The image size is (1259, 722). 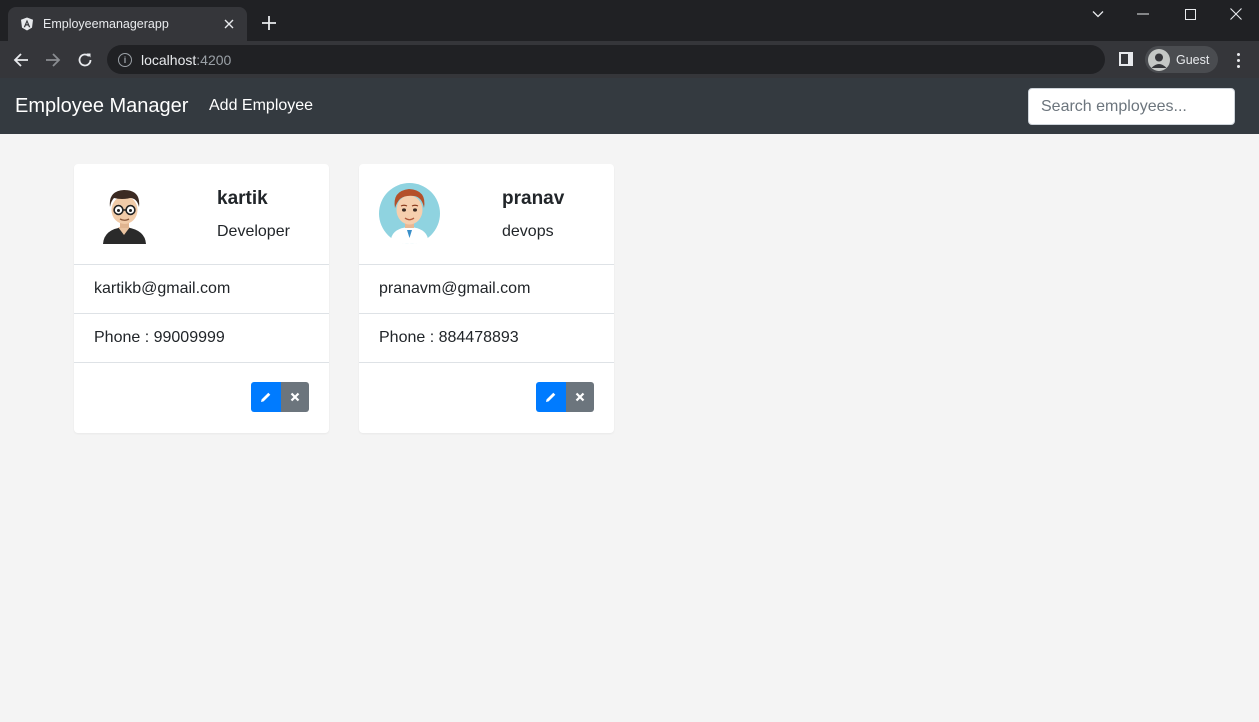 What do you see at coordinates (85, 60) in the screenshot?
I see `reload-icon` at bounding box center [85, 60].